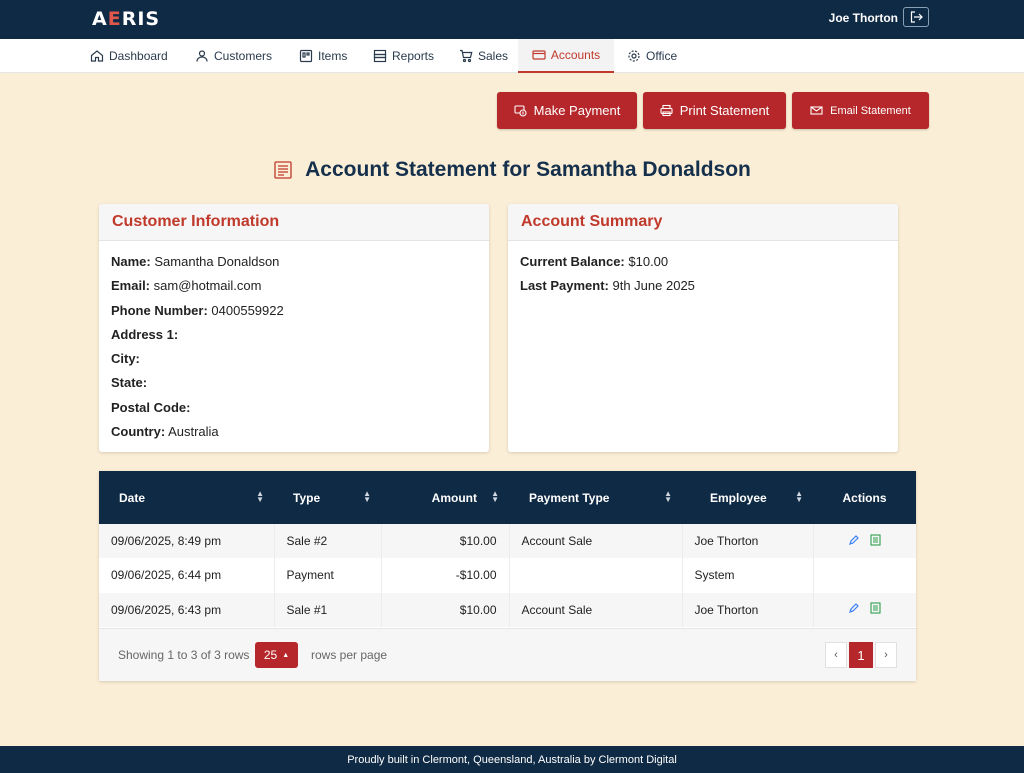  Describe the element at coordinates (97, 56) in the screenshot. I see `home-icon` at that location.